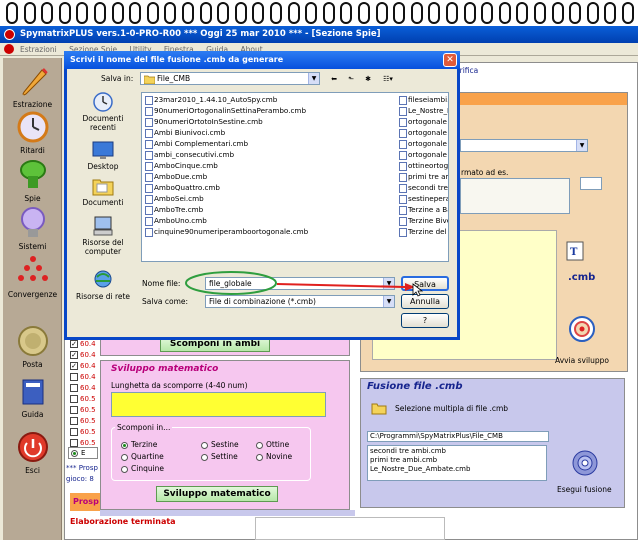 Image resolution: width=638 pixels, height=540 pixels. What do you see at coordinates (32, 346) in the screenshot?
I see `nav-posta: Posta` at bounding box center [32, 346].